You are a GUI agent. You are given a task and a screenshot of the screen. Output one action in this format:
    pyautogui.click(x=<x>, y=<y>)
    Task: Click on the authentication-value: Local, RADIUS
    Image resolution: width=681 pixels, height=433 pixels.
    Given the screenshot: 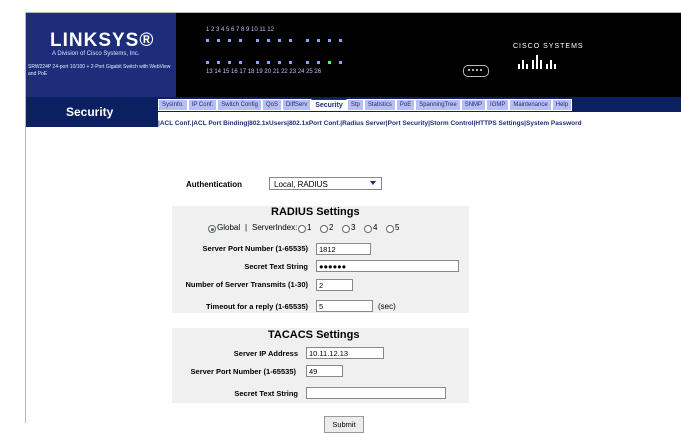 What is the action you would take?
    pyautogui.click(x=301, y=184)
    